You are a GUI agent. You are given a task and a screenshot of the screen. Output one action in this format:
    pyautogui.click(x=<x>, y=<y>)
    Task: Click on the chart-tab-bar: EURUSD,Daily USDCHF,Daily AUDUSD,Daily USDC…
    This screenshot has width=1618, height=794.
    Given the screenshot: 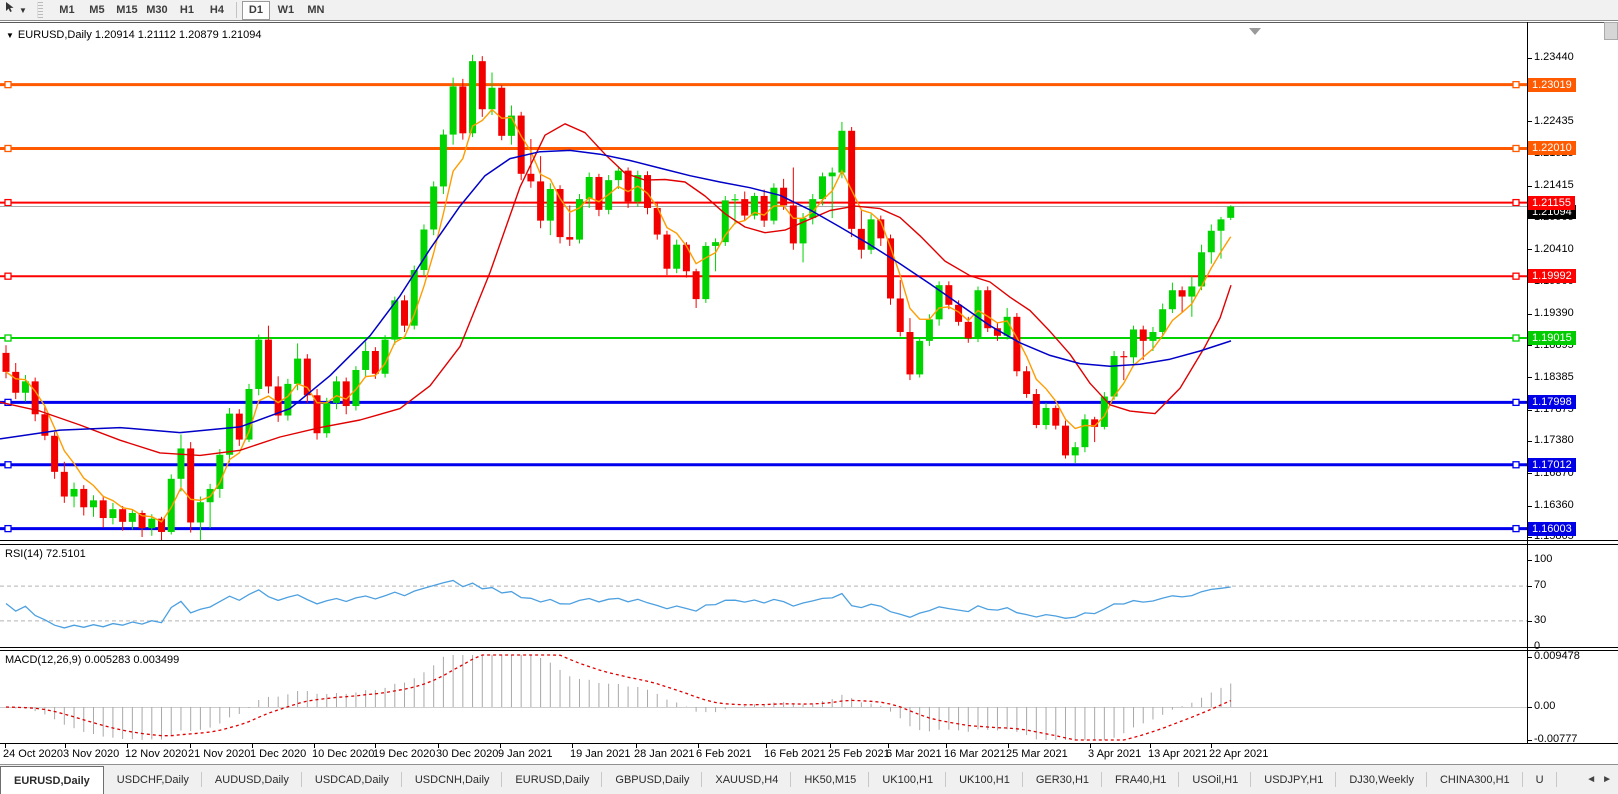 What is the action you would take?
    pyautogui.click(x=809, y=779)
    